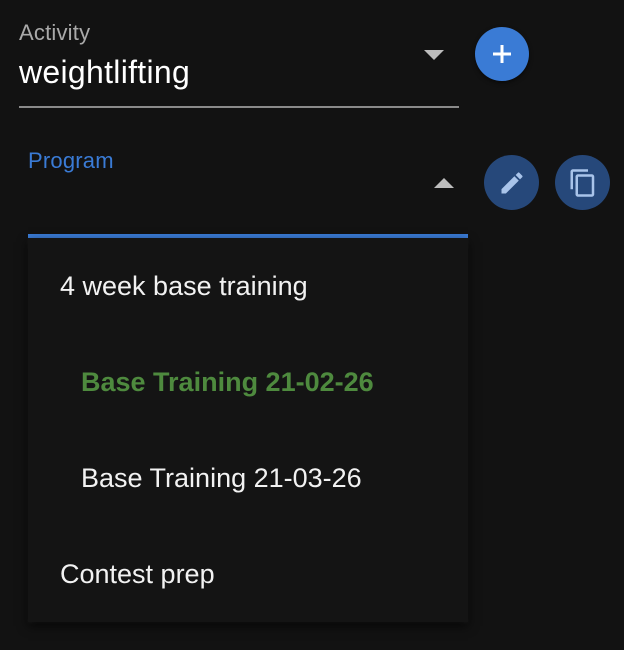  Describe the element at coordinates (184, 285) in the screenshot. I see `menu-item-label: 4 week base training` at that location.